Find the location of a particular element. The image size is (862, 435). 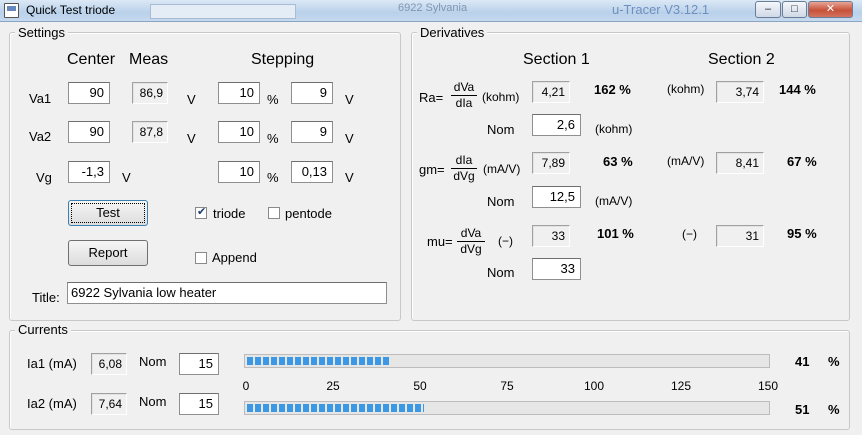

va2-center-input: 90 is located at coordinates (89, 132).